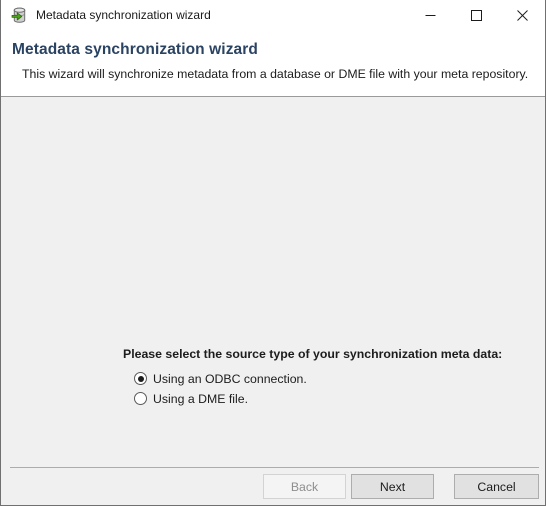 The height and width of the screenshot is (506, 546). Describe the element at coordinates (135, 49) in the screenshot. I see `page-title: Metadata synchronization wizard` at that location.